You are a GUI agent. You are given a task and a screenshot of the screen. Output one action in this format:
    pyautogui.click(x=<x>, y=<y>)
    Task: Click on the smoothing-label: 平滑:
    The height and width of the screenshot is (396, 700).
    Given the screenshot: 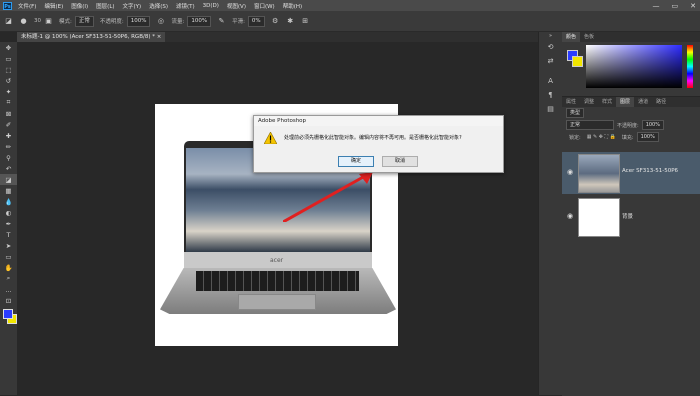 What is the action you would take?
    pyautogui.click(x=238, y=22)
    